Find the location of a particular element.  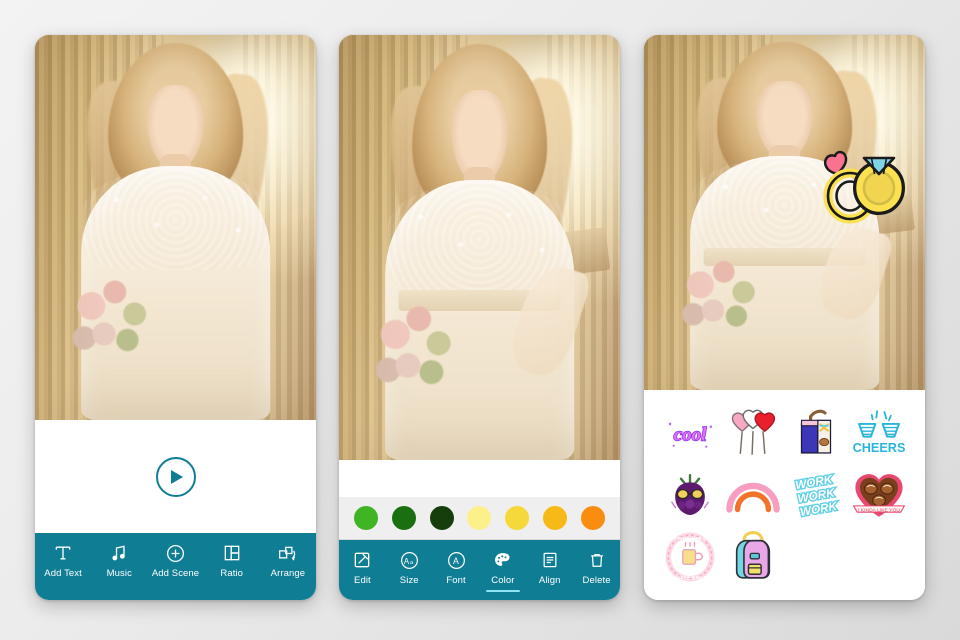

play-button is located at coordinates (175, 476).